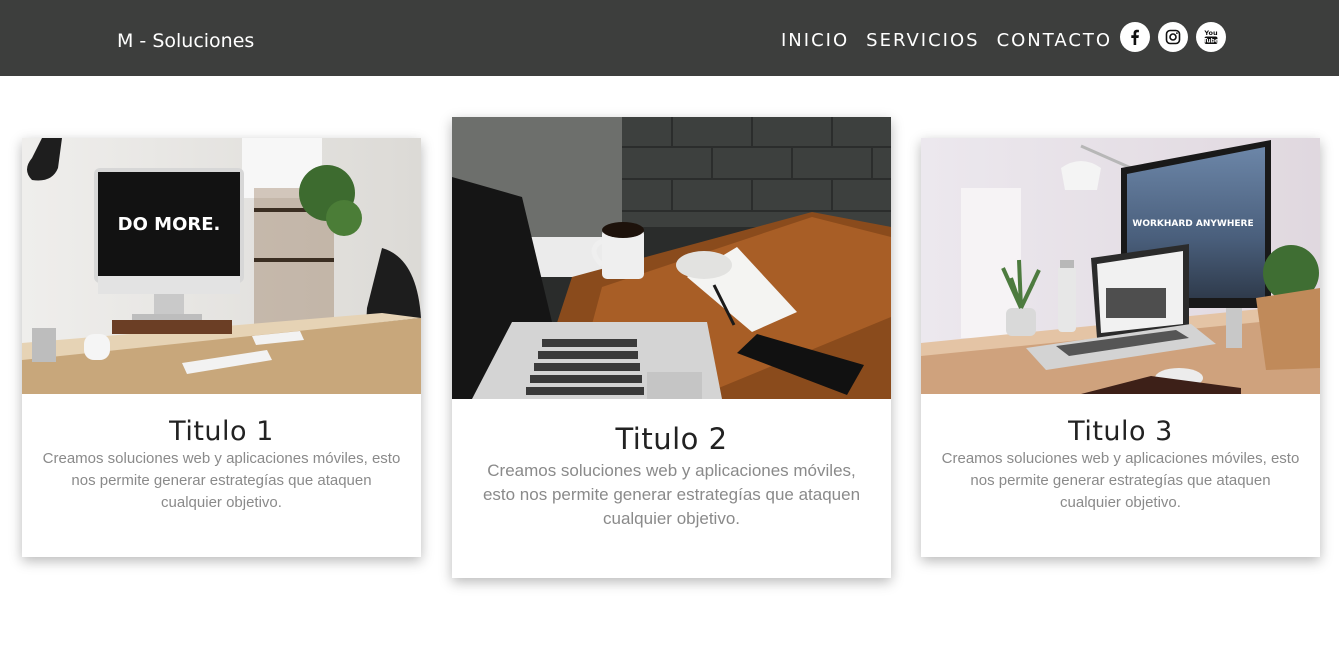 This screenshot has height=647, width=1339. Describe the element at coordinates (1055, 40) in the screenshot. I see `nav-link-contacto: CONTACTO` at that location.